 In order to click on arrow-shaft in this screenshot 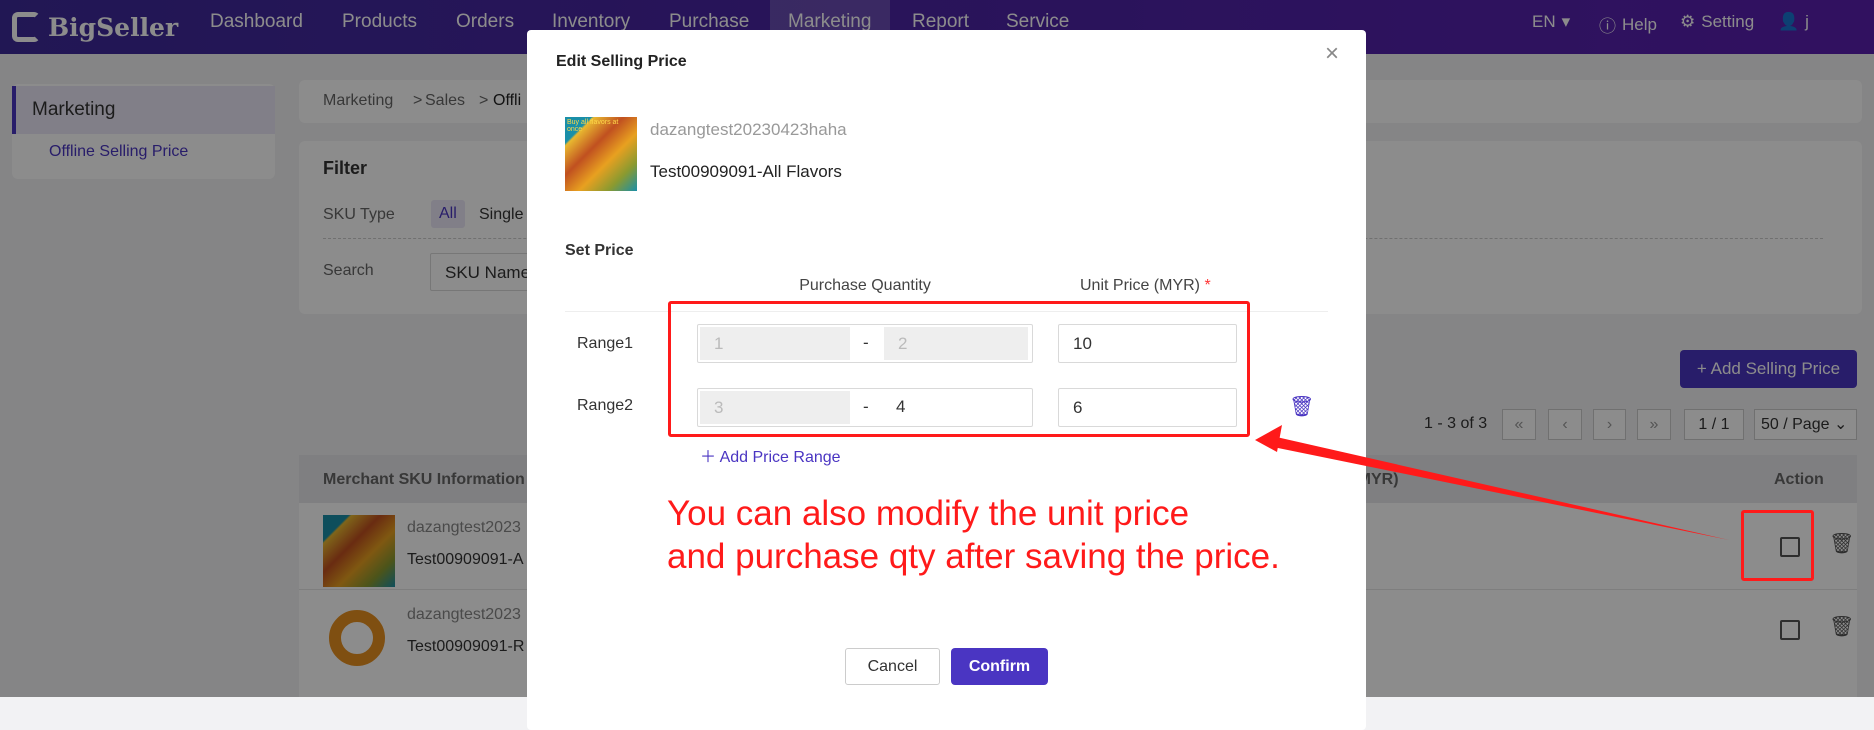, I will do `click(1498, 488)`.